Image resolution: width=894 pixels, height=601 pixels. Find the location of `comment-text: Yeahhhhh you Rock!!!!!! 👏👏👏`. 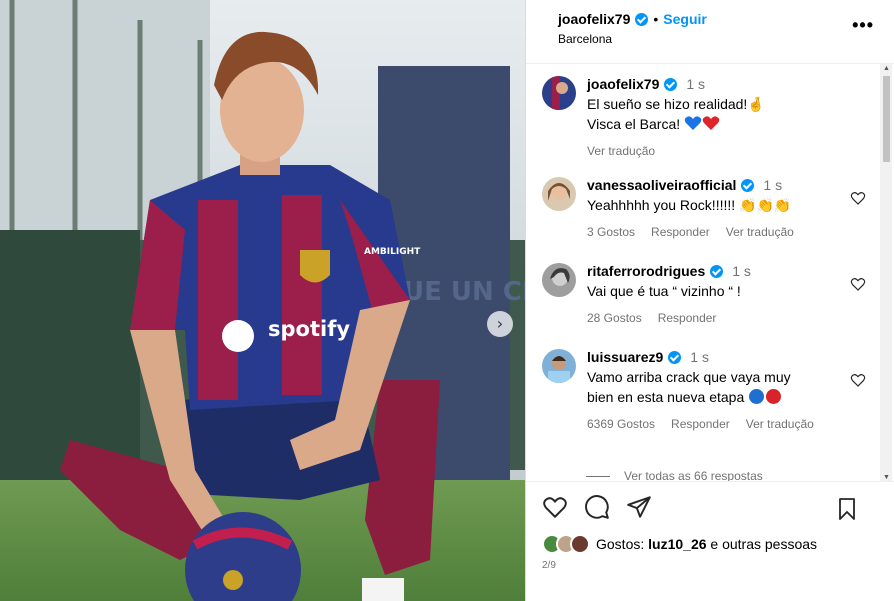

comment-text: Yeahhhhh you Rock!!!!!! 👏👏👏 is located at coordinates (689, 205).